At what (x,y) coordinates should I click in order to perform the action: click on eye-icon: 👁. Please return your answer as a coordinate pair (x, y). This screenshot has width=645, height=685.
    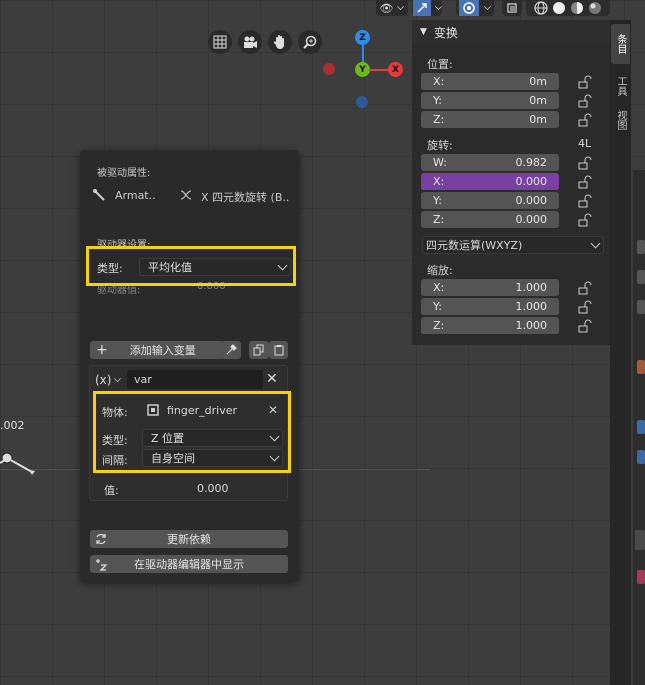
    Looking at the image, I should click on (386, 8).